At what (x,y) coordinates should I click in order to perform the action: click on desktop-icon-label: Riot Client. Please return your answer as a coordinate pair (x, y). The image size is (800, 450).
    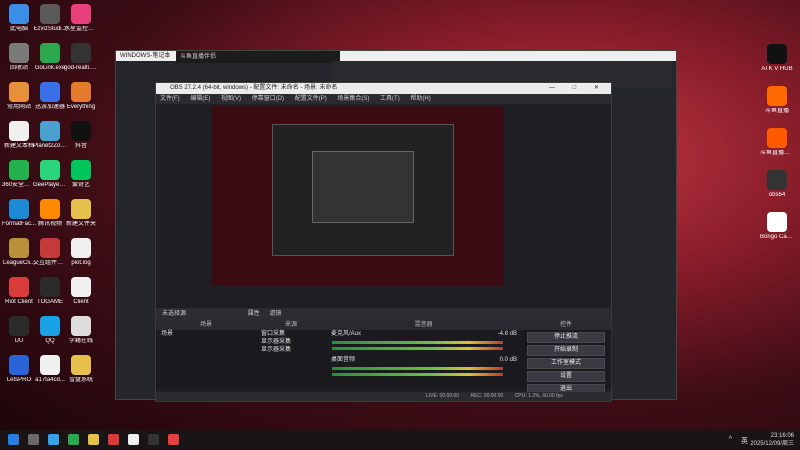
    Looking at the image, I should click on (19, 302).